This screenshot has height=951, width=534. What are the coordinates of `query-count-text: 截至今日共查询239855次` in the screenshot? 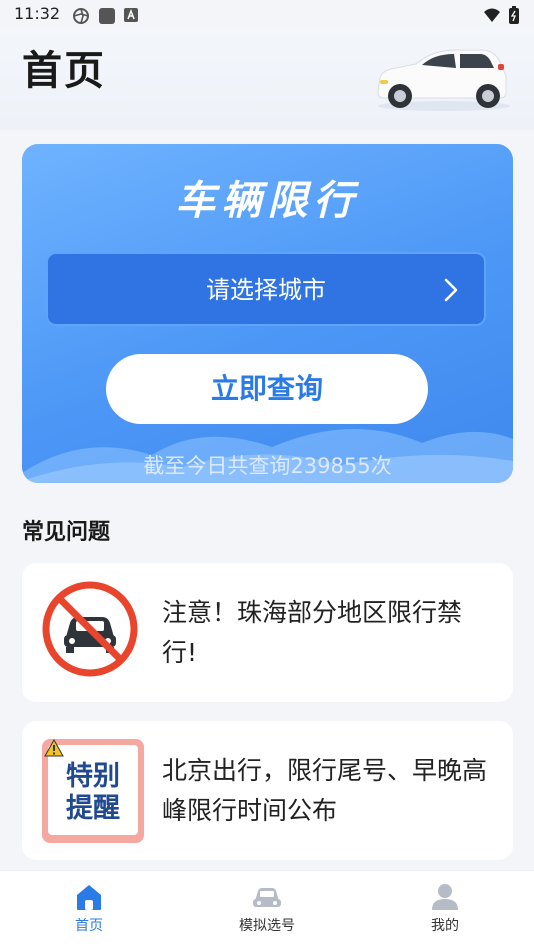 It's located at (267, 466).